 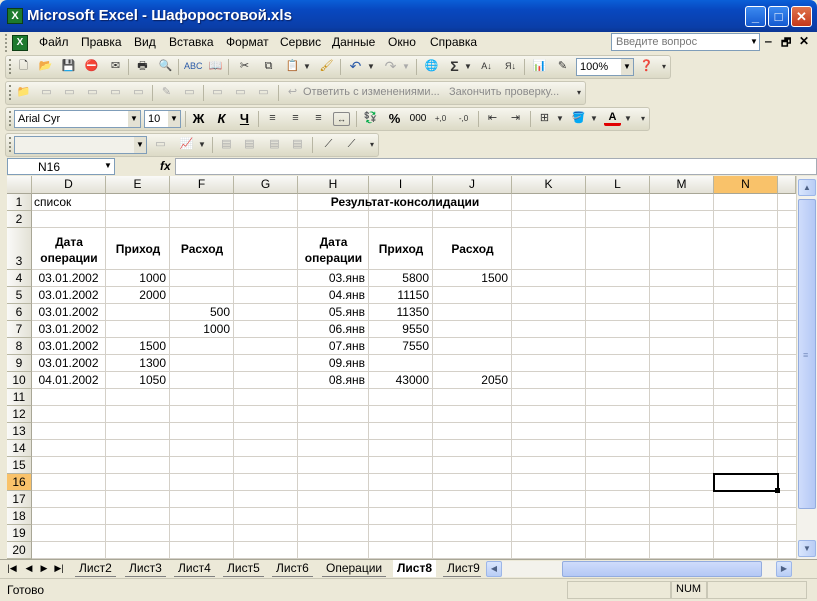 I want to click on font-name-combo: Arial Cyr, so click(x=71, y=119).